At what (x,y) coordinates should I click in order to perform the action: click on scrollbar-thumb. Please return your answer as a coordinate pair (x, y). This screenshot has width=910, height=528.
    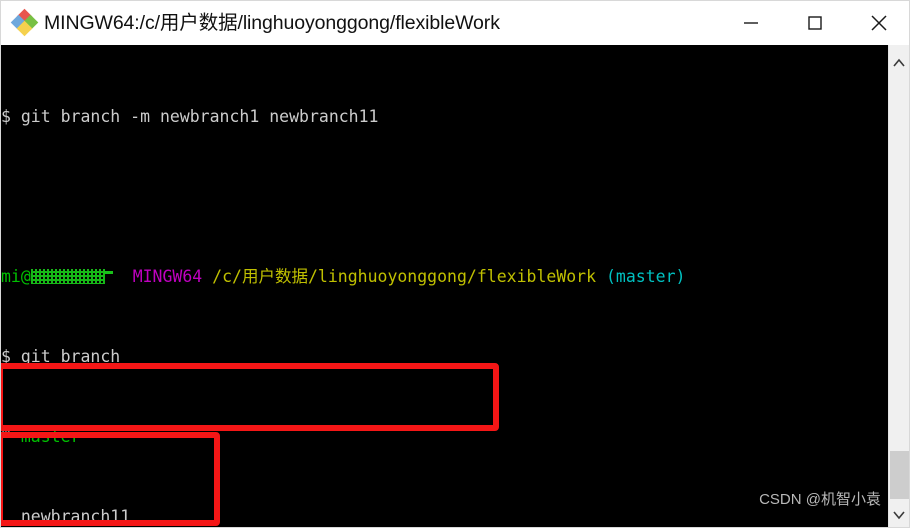
    Looking at the image, I should click on (899, 475).